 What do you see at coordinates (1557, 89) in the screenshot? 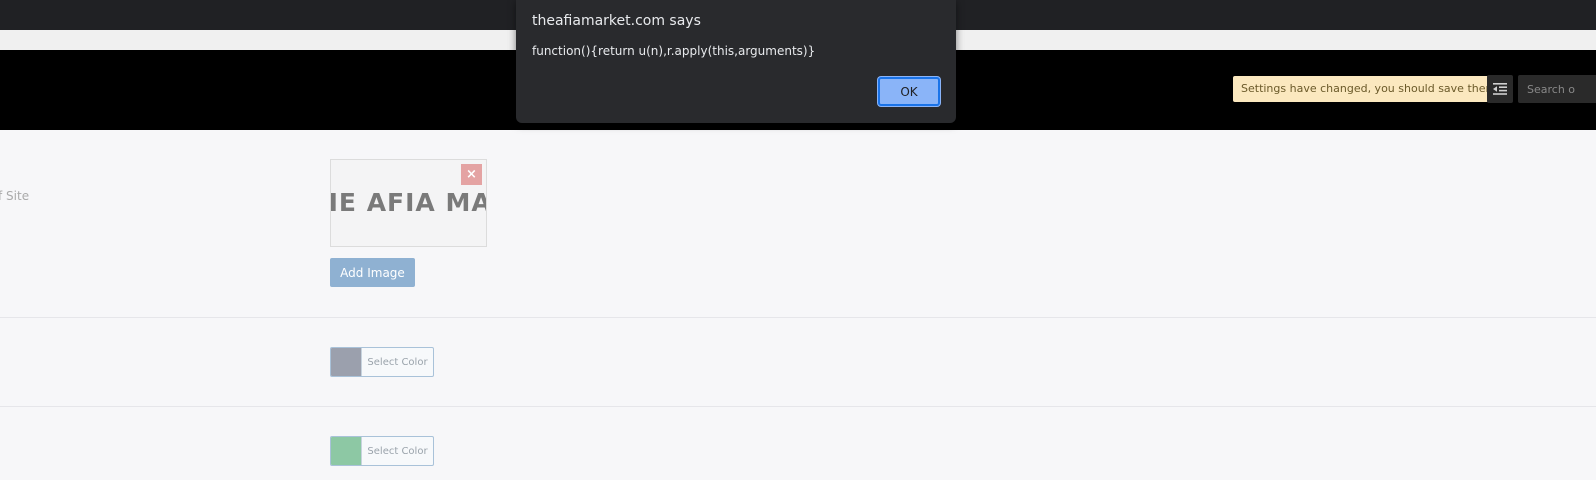
I see `search-input` at bounding box center [1557, 89].